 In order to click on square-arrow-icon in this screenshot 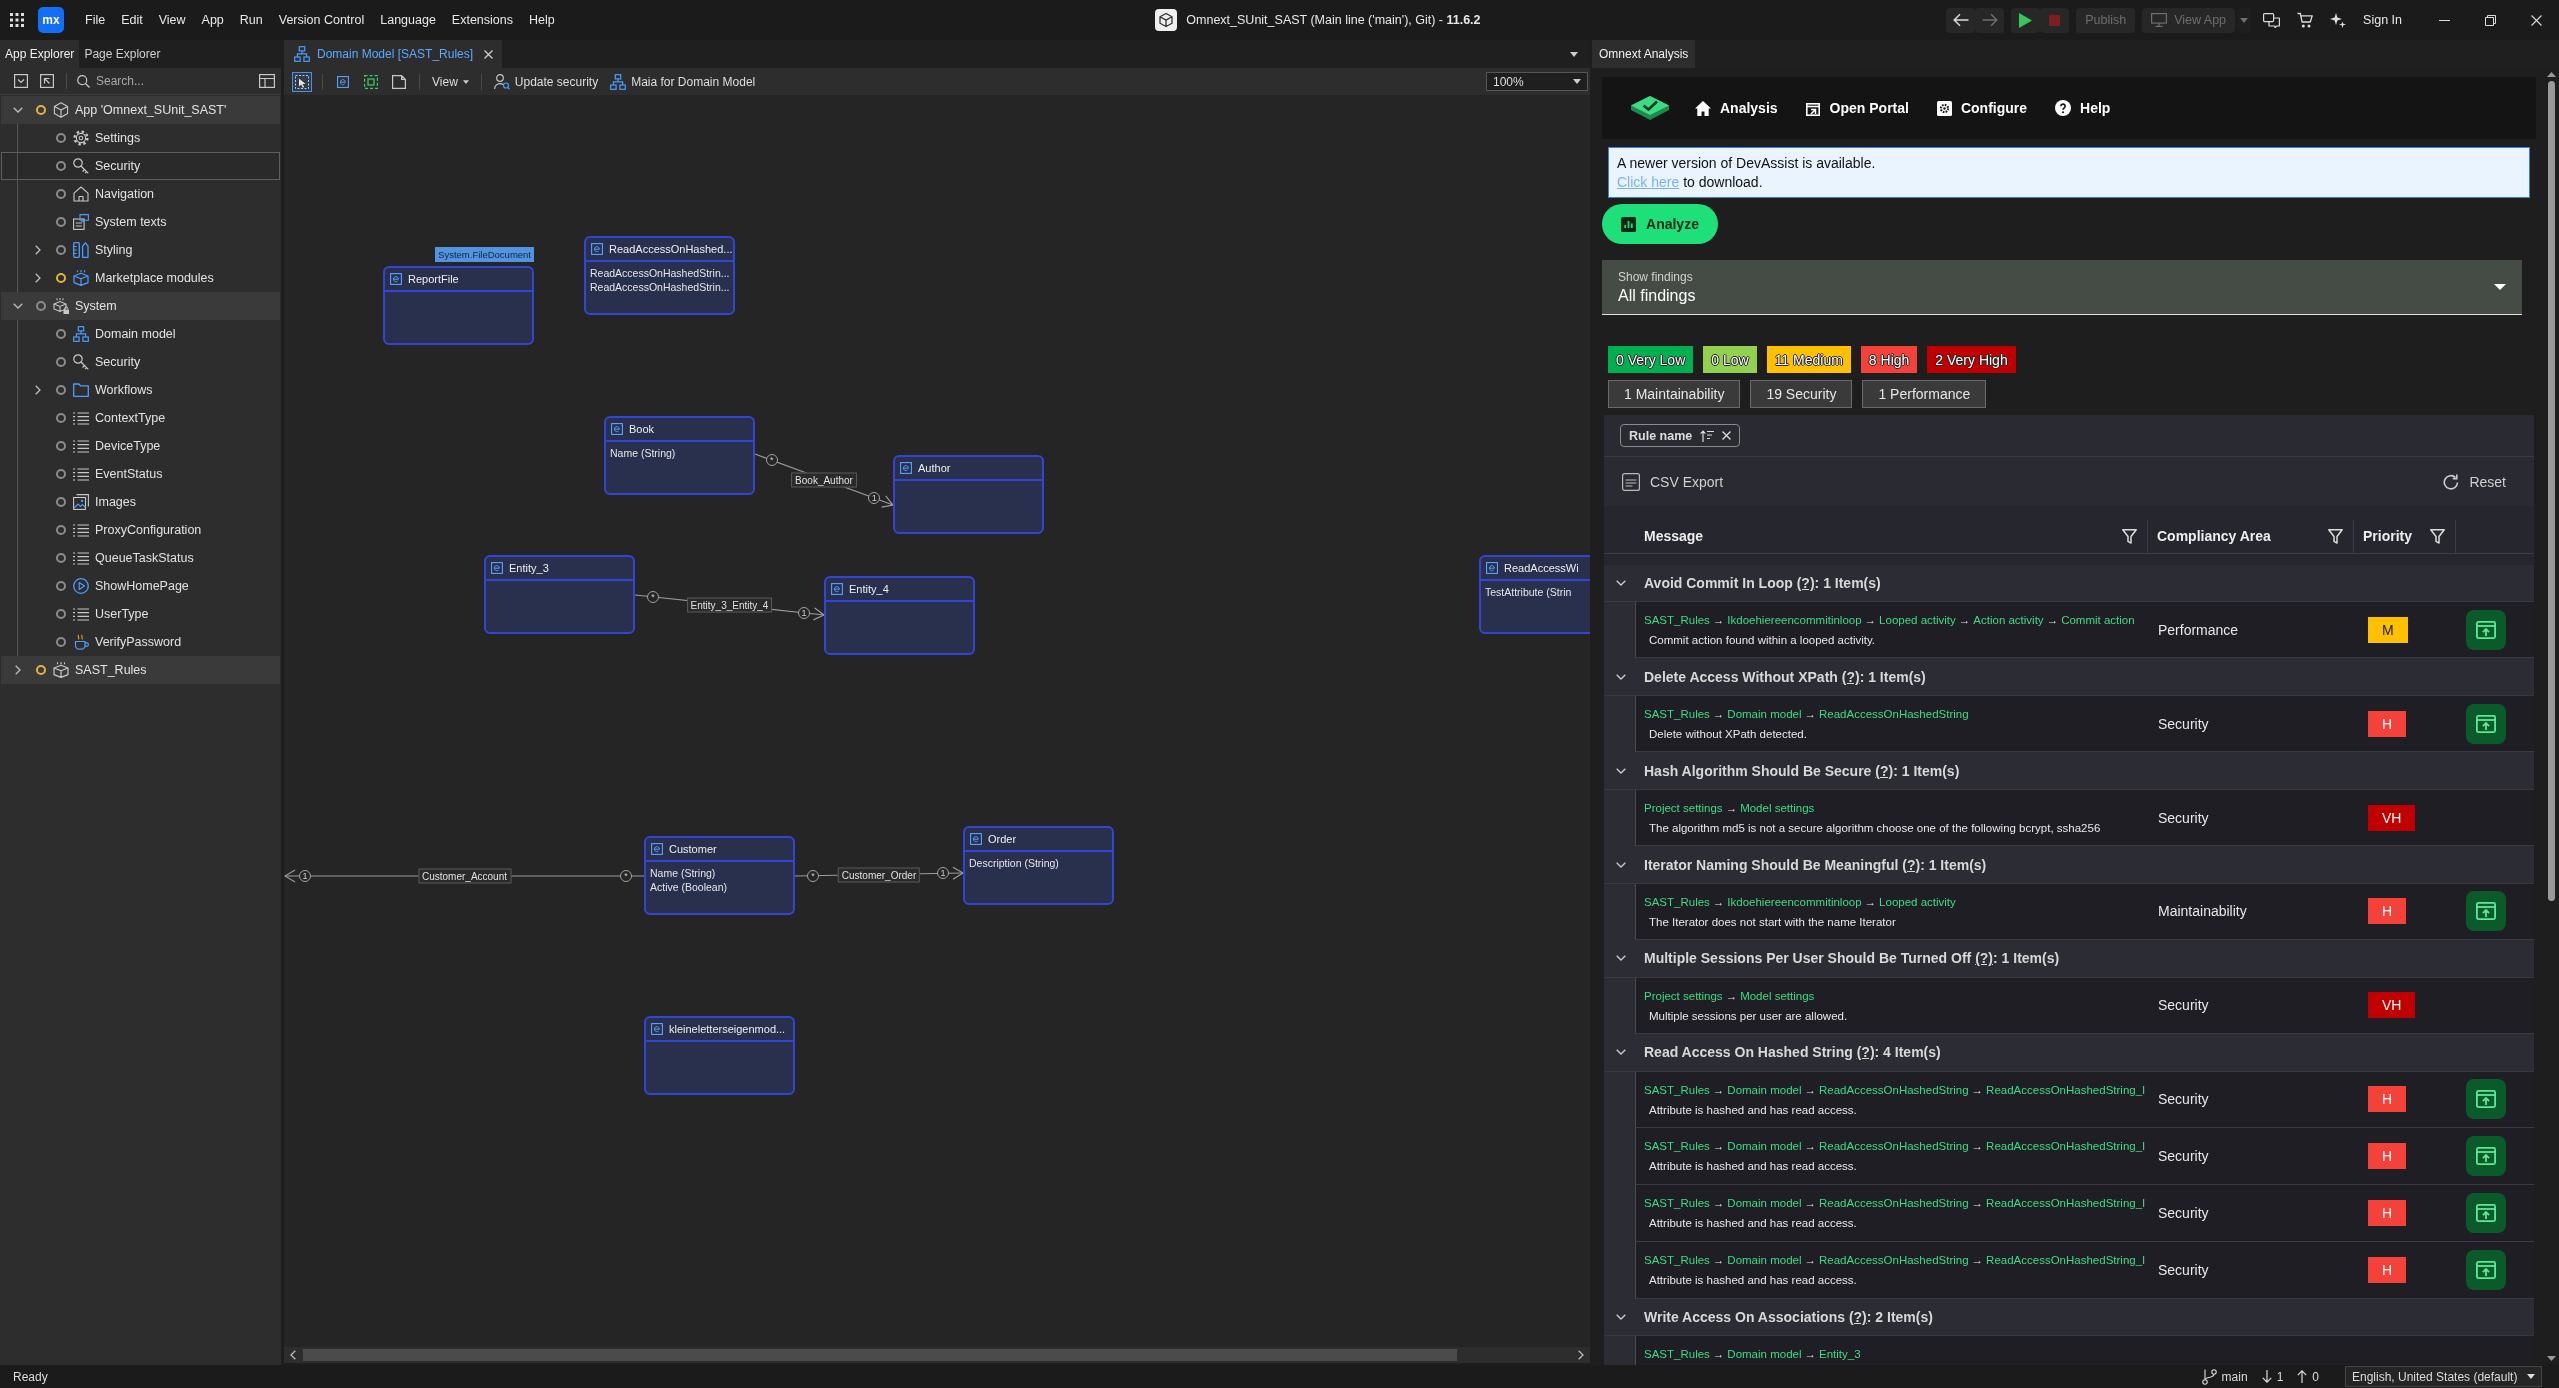, I will do `click(47, 81)`.